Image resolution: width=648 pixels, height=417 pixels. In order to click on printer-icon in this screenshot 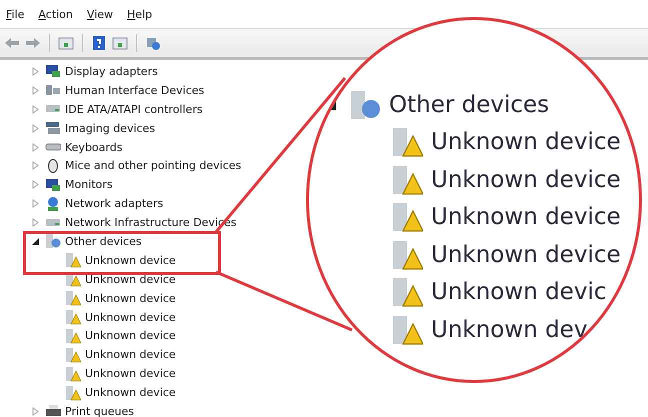, I will do `click(53, 410)`.